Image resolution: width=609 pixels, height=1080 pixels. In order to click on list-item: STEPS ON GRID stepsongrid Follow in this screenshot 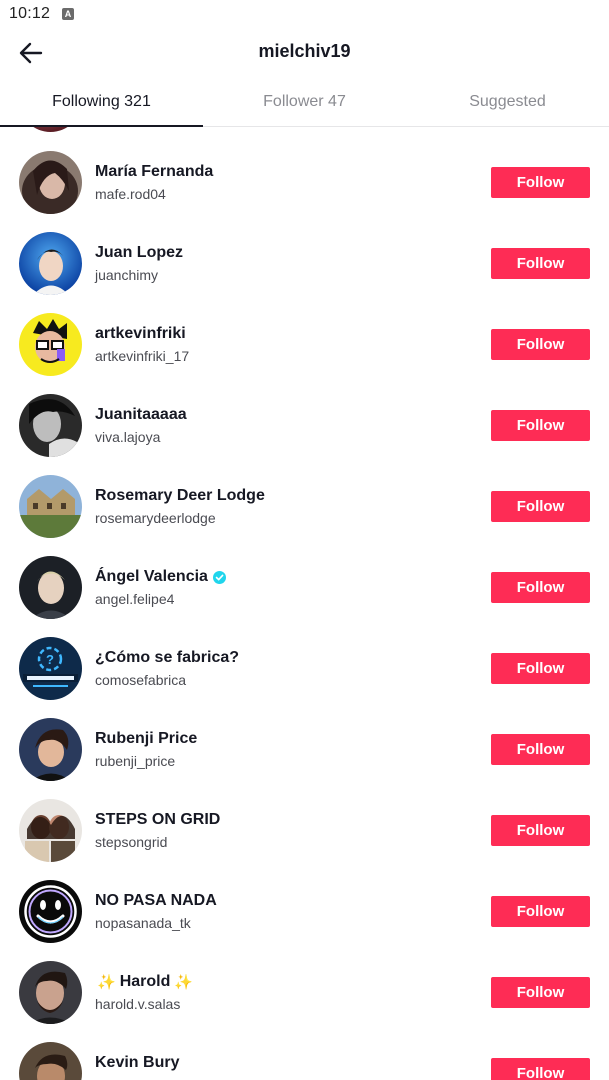, I will do `click(304, 818)`.